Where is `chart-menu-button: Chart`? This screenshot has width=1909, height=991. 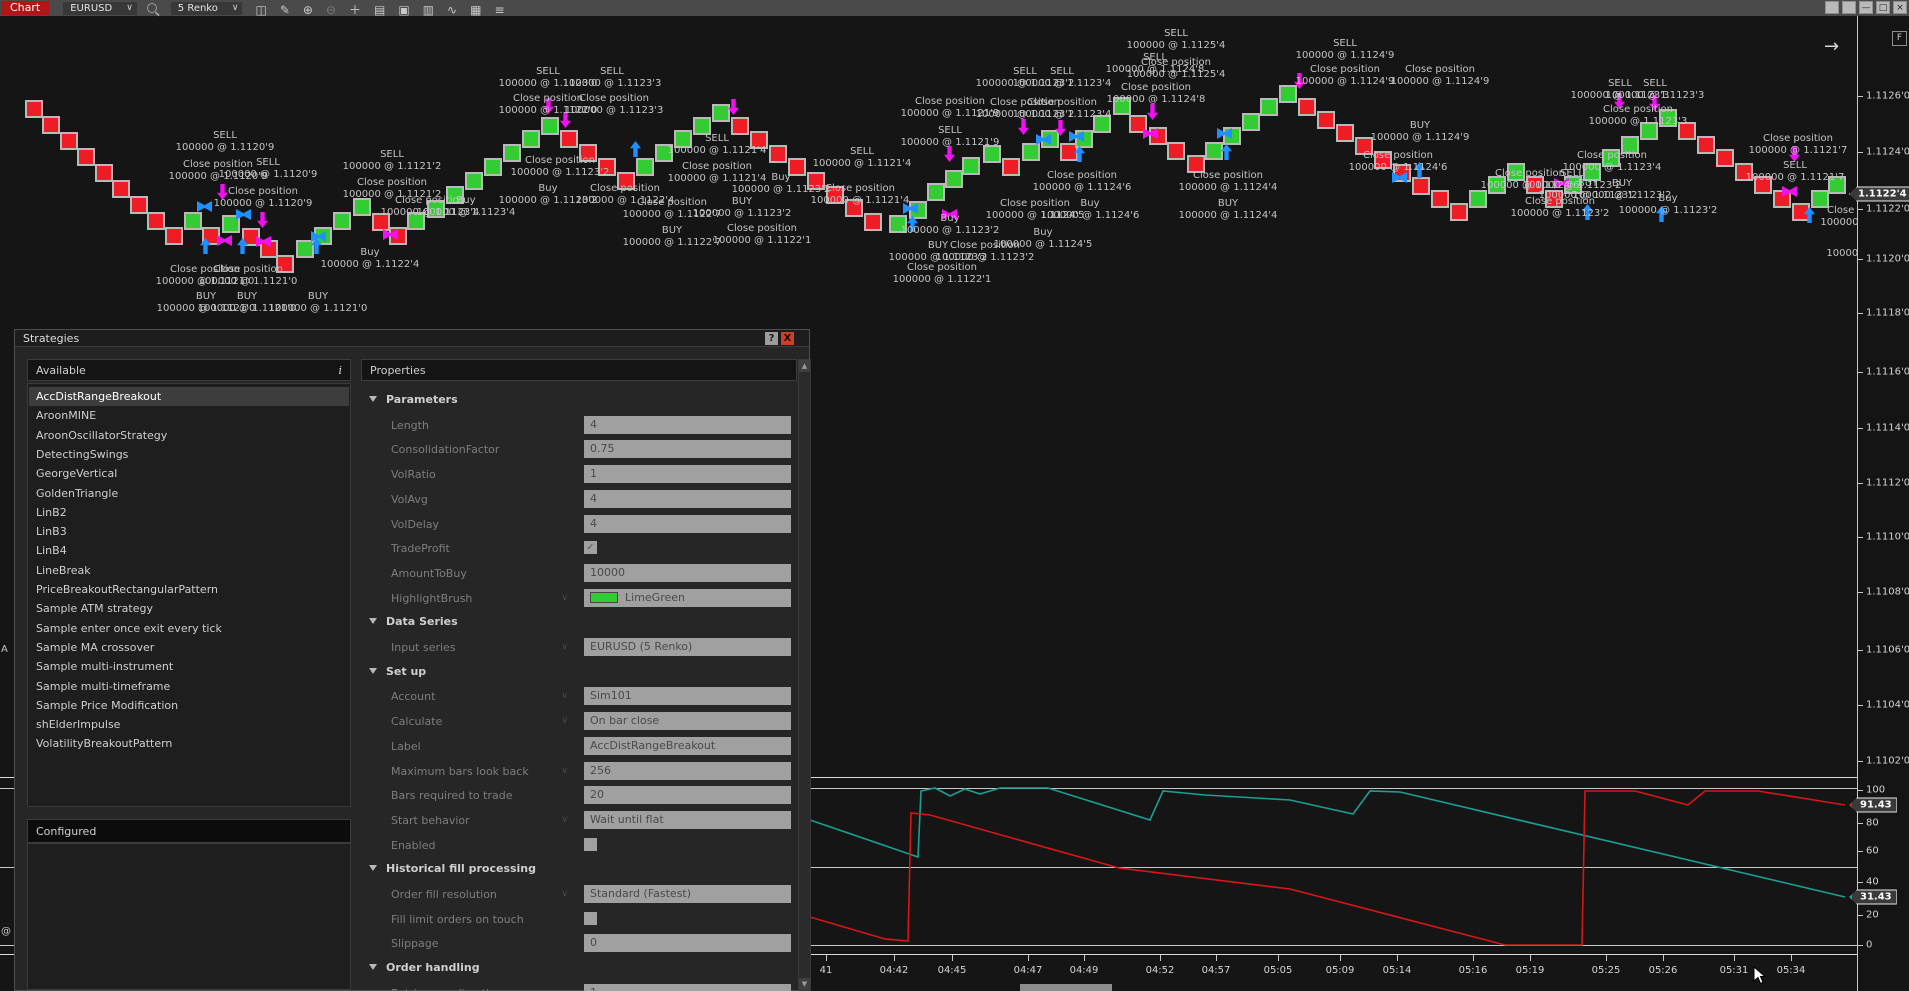 chart-menu-button: Chart is located at coordinates (25, 8).